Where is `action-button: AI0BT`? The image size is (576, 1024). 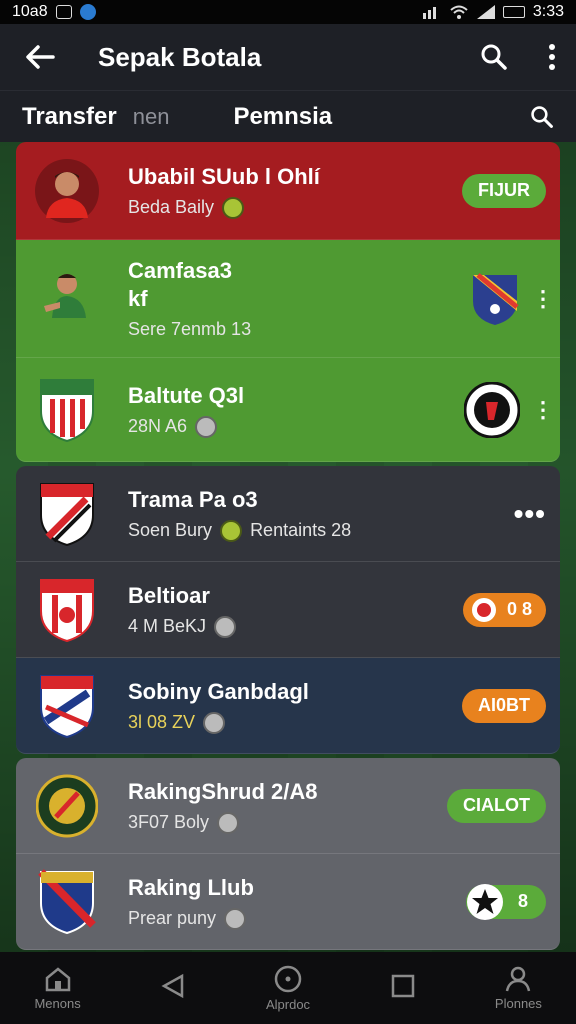 action-button: AI0BT is located at coordinates (503, 705).